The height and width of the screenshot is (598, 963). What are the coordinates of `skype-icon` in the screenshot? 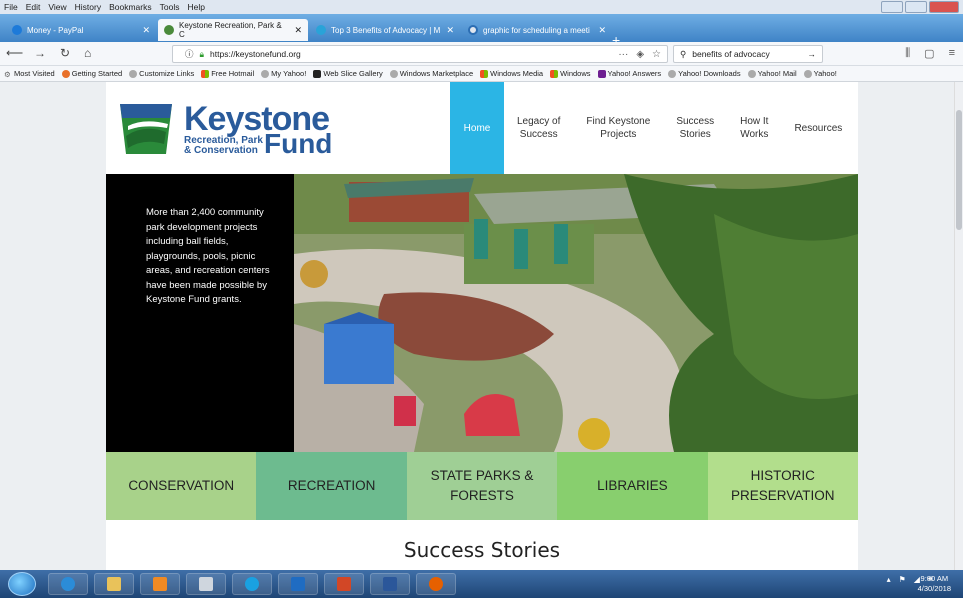 It's located at (252, 584).